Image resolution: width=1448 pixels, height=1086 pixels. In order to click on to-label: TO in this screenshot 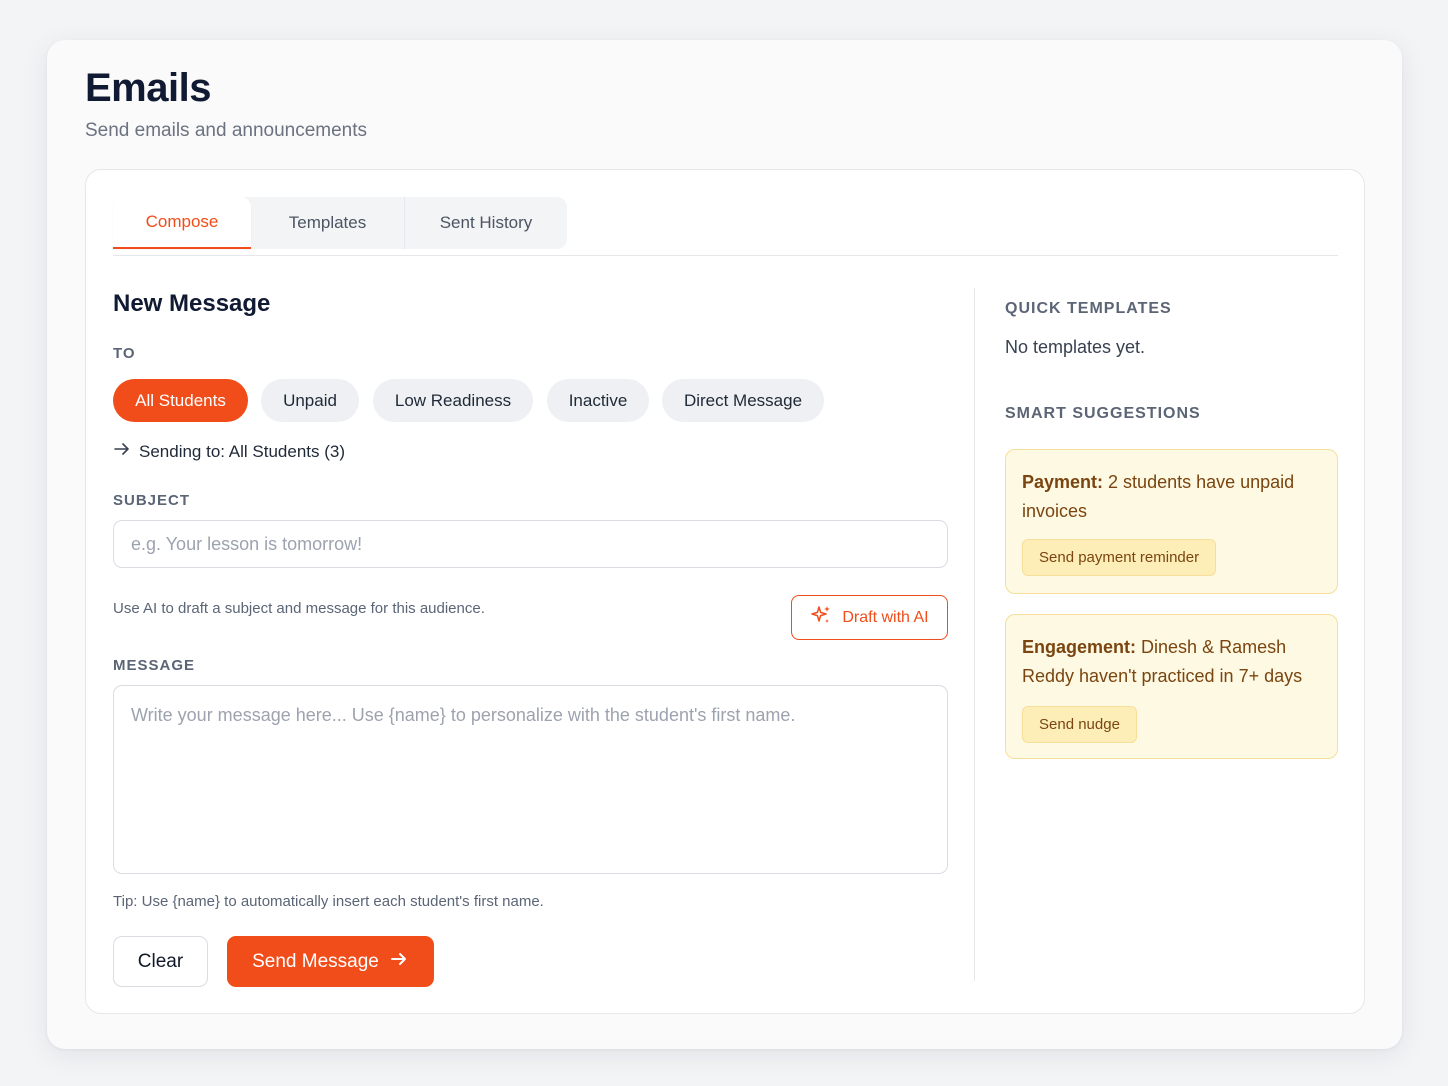, I will do `click(124, 353)`.